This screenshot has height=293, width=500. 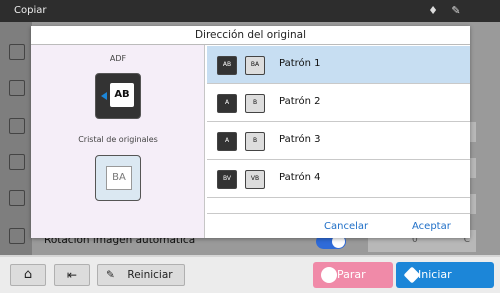 I want to click on glass-icon-sheet: BA, so click(x=119, y=178).